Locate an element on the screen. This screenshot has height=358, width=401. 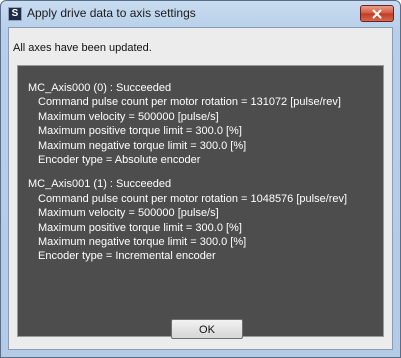
axis-detail: Encoder type = Absolute encoder is located at coordinates (119, 160).